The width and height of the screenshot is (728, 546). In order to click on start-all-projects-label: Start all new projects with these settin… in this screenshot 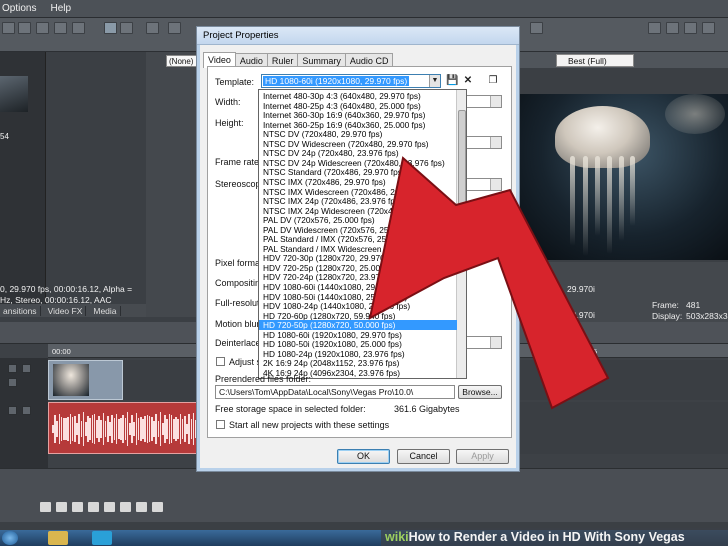, I will do `click(309, 425)`.